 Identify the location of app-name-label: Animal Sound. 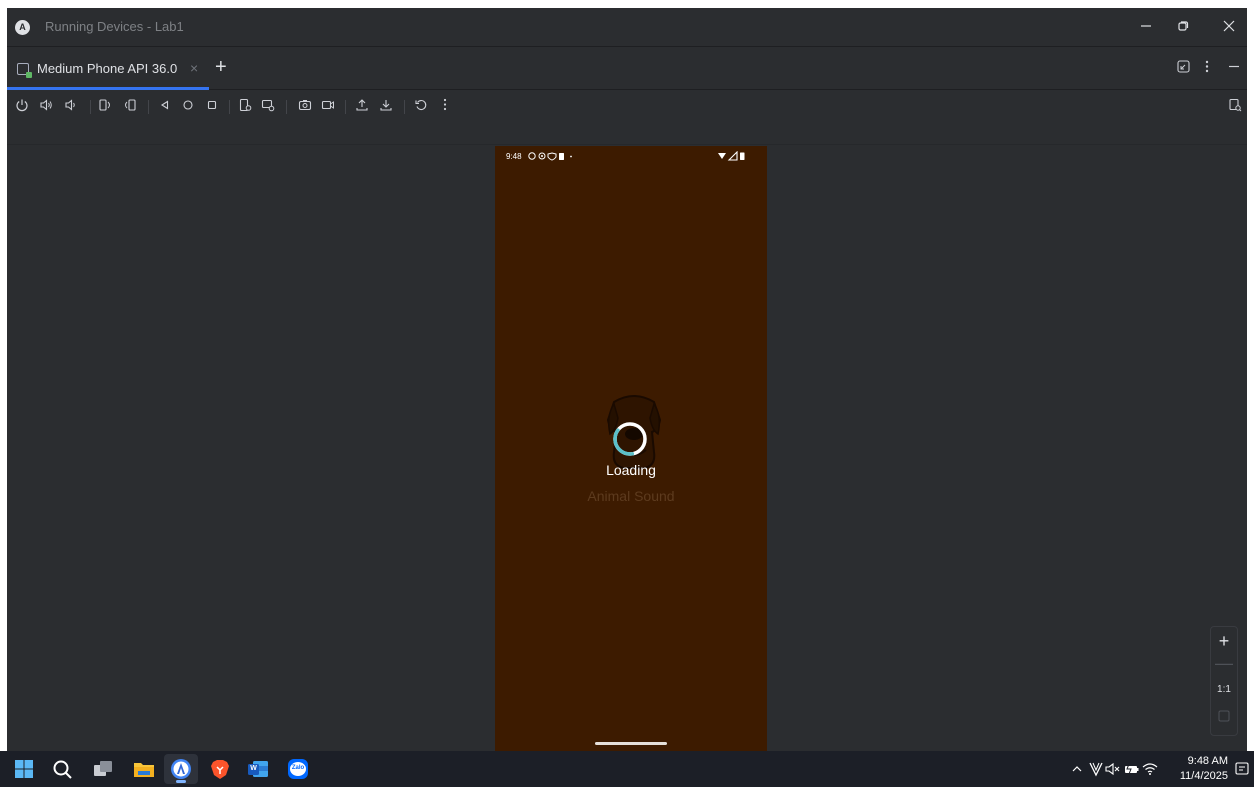
(631, 496).